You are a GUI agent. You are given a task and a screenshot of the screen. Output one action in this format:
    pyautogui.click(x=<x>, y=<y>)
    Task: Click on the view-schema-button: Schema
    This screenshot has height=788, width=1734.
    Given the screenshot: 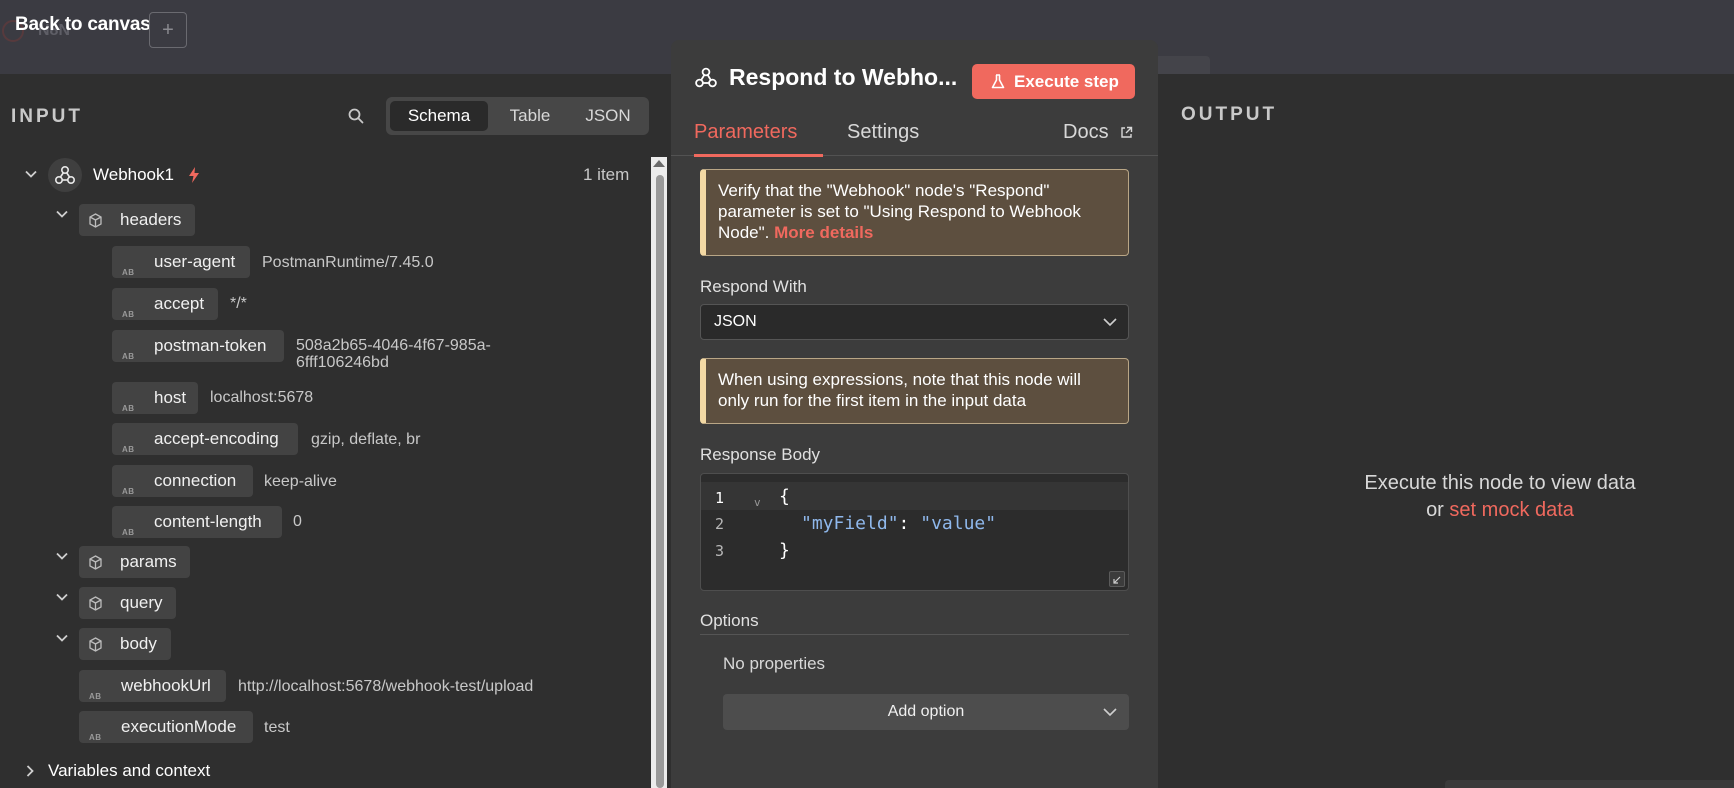 What is the action you would take?
    pyautogui.click(x=439, y=116)
    